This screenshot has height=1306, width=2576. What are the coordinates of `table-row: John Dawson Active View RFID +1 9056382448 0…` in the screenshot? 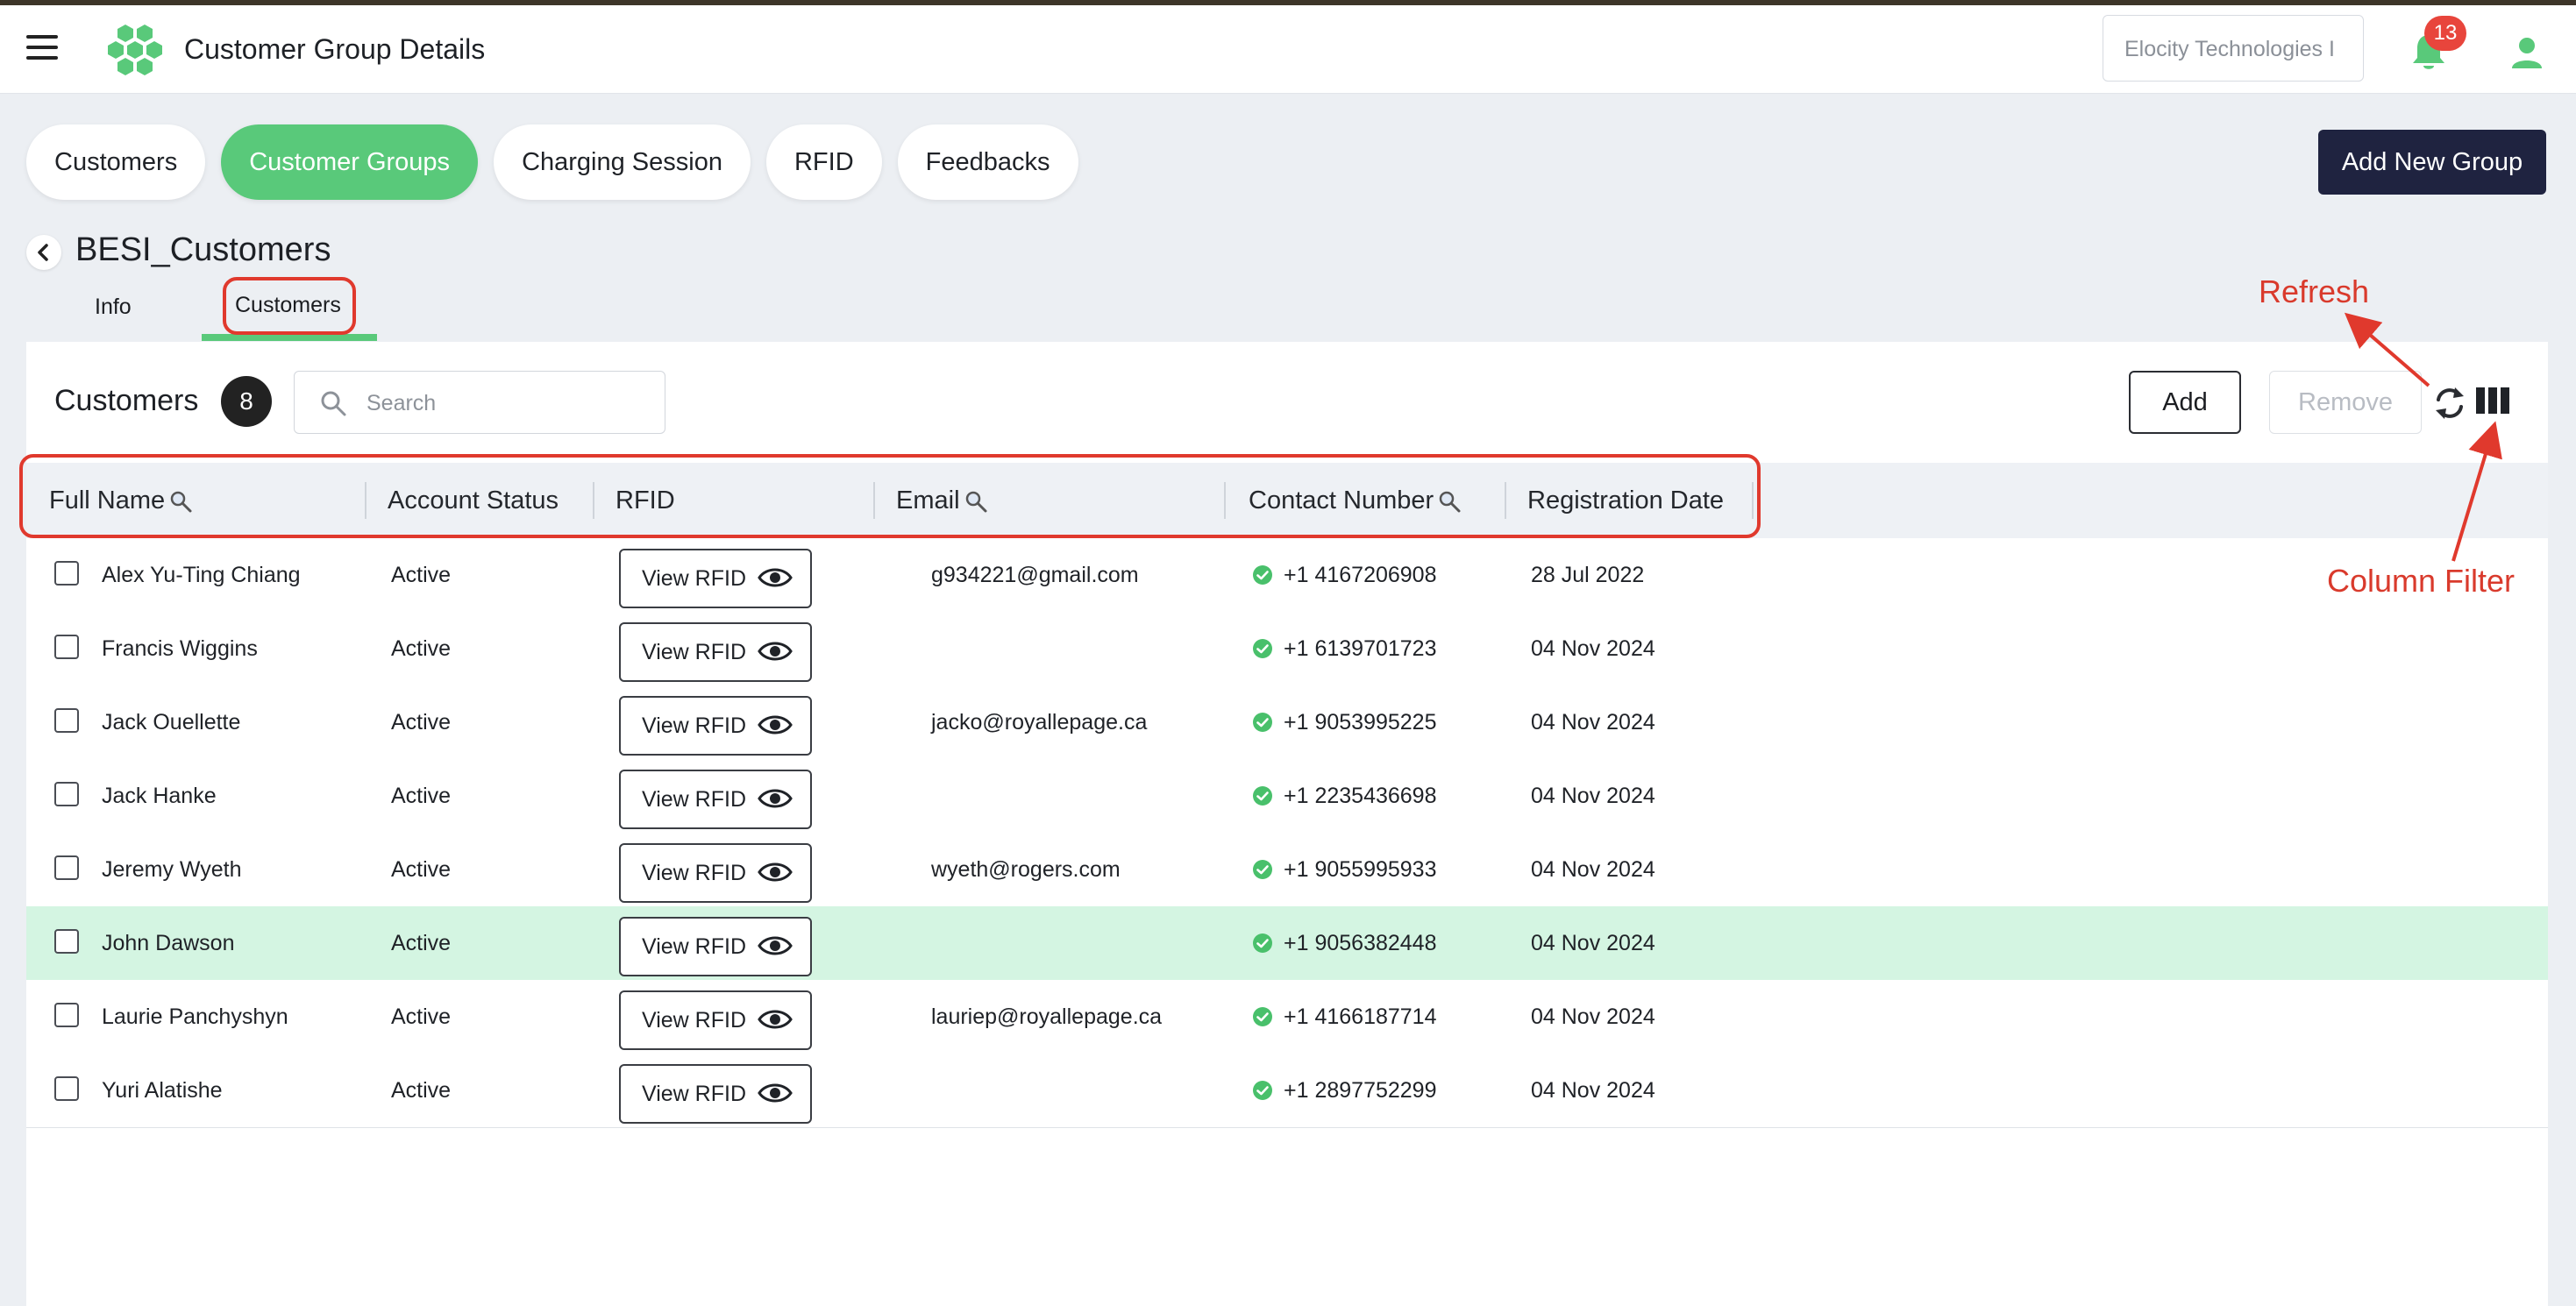 It's located at (1287, 943).